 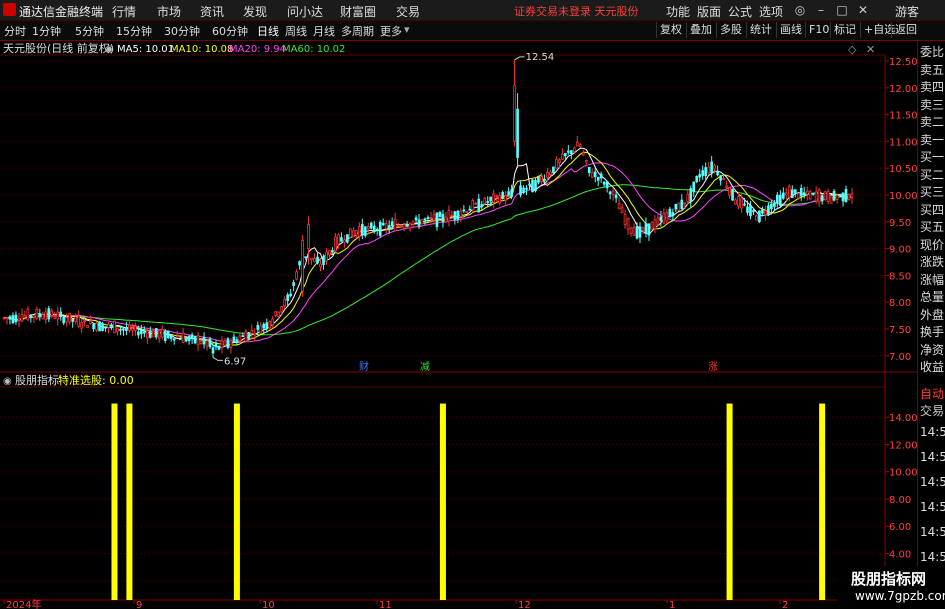 I want to click on date-axis-label: 2, so click(x=785, y=604).